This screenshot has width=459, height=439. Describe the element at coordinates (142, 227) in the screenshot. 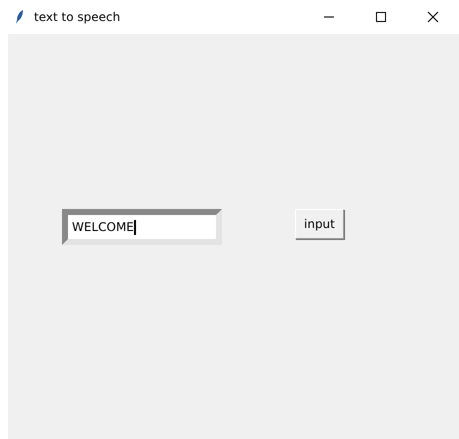

I see `text-entry-field: WELCOME` at that location.